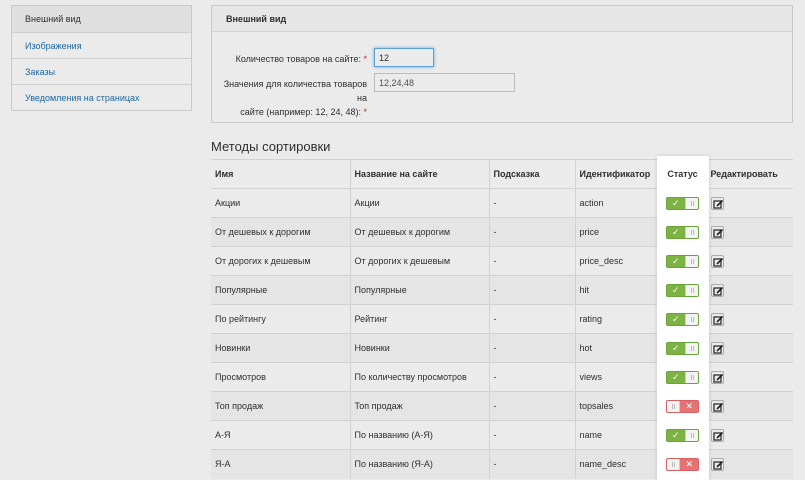  I want to click on col-header-name: Имя, so click(280, 174).